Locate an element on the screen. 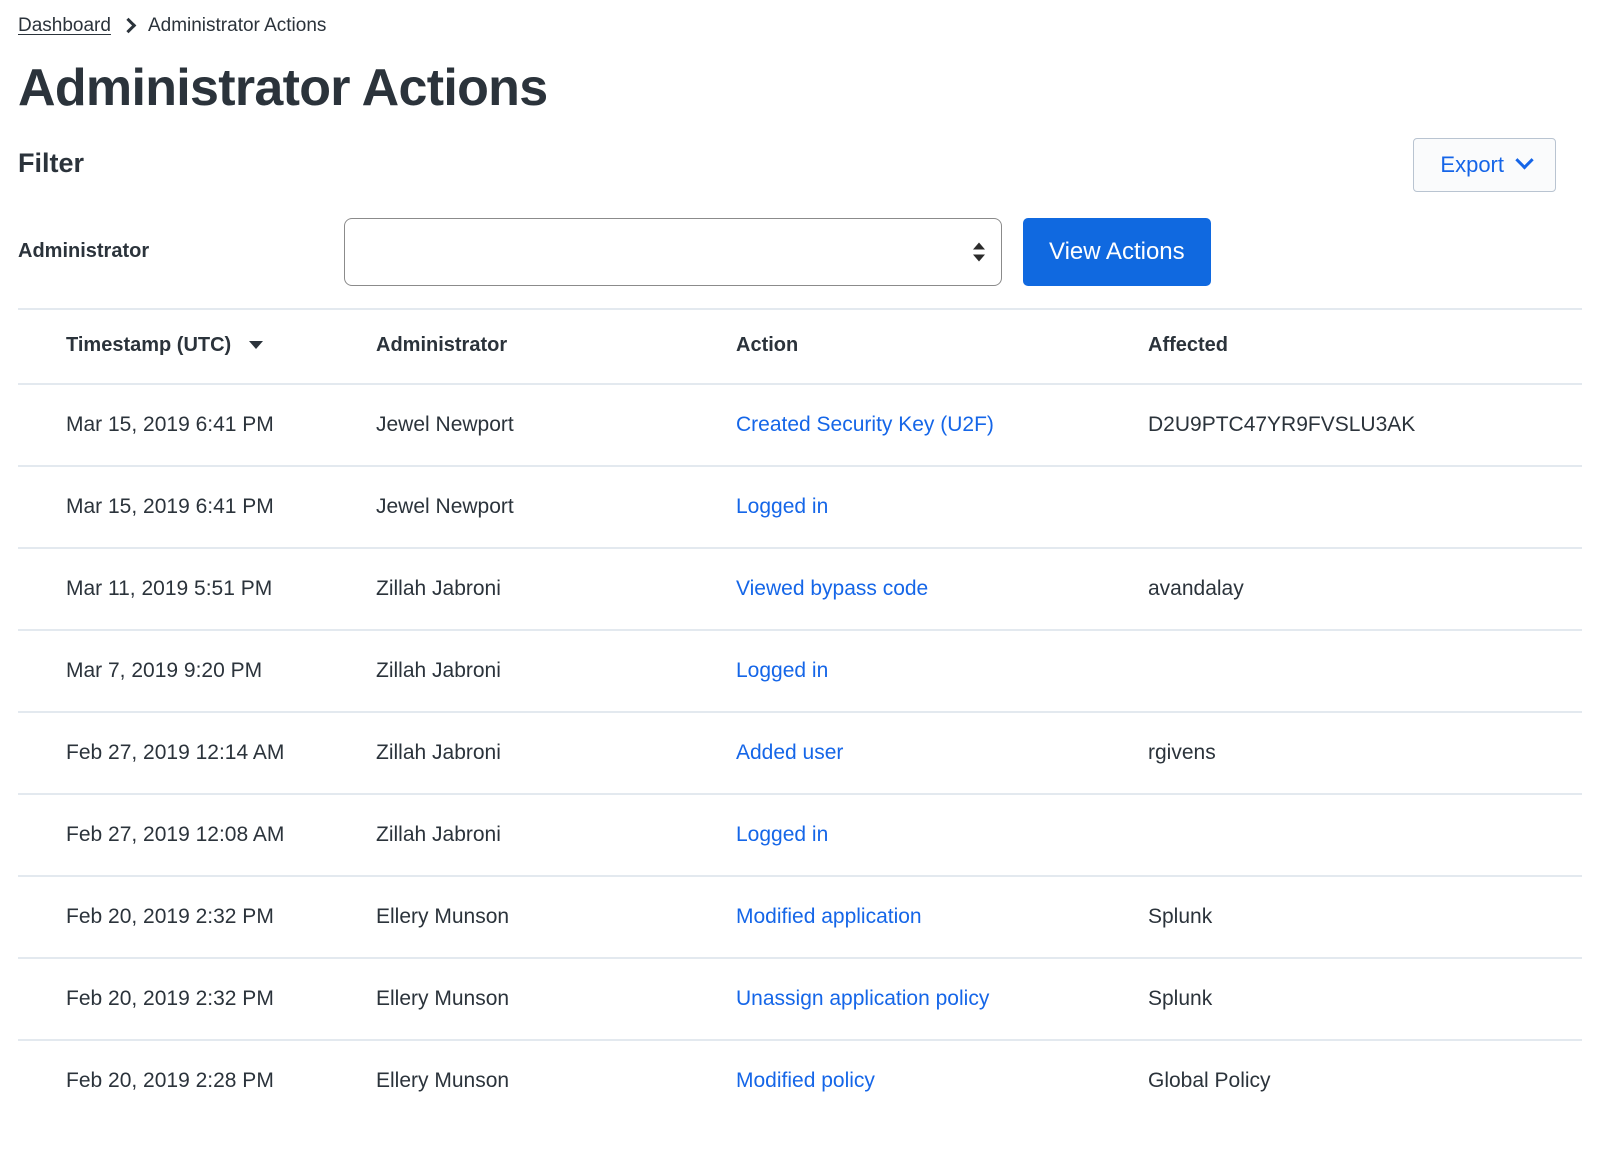  page-title: Administrator Actions is located at coordinates (283, 88).